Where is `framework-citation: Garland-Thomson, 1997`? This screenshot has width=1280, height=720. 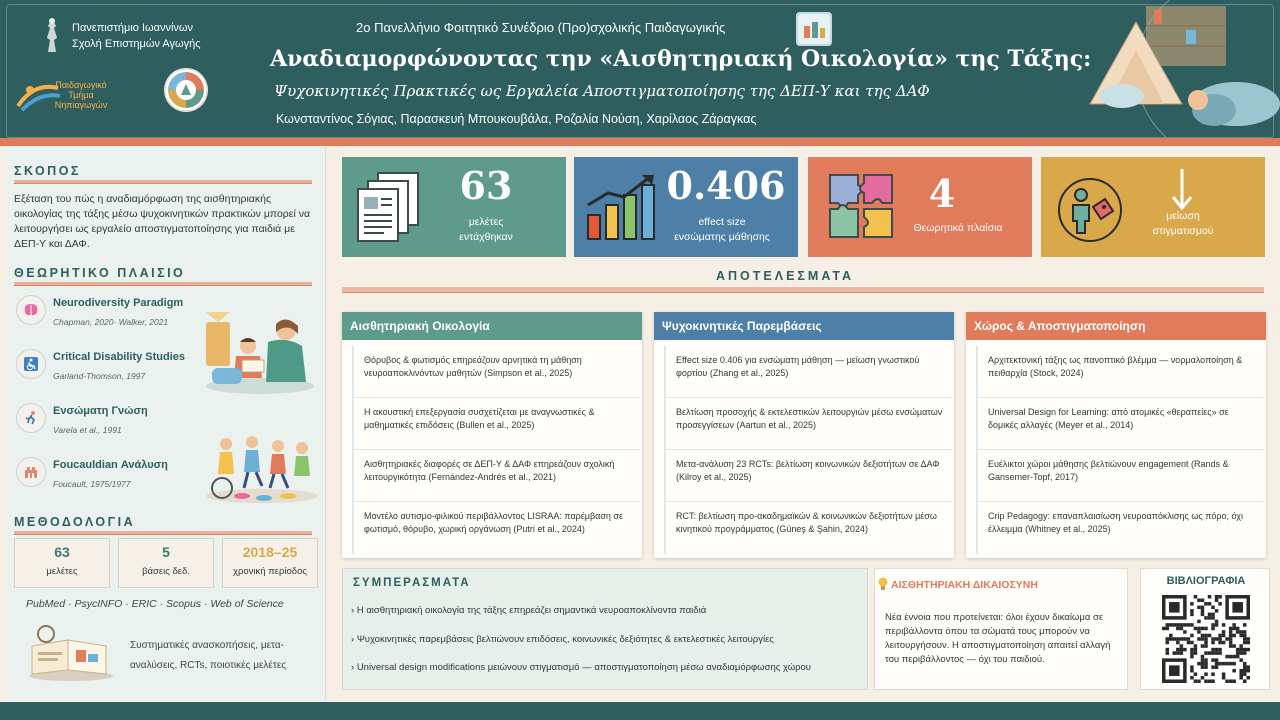
framework-citation: Garland-Thomson, 1997 is located at coordinates (99, 376).